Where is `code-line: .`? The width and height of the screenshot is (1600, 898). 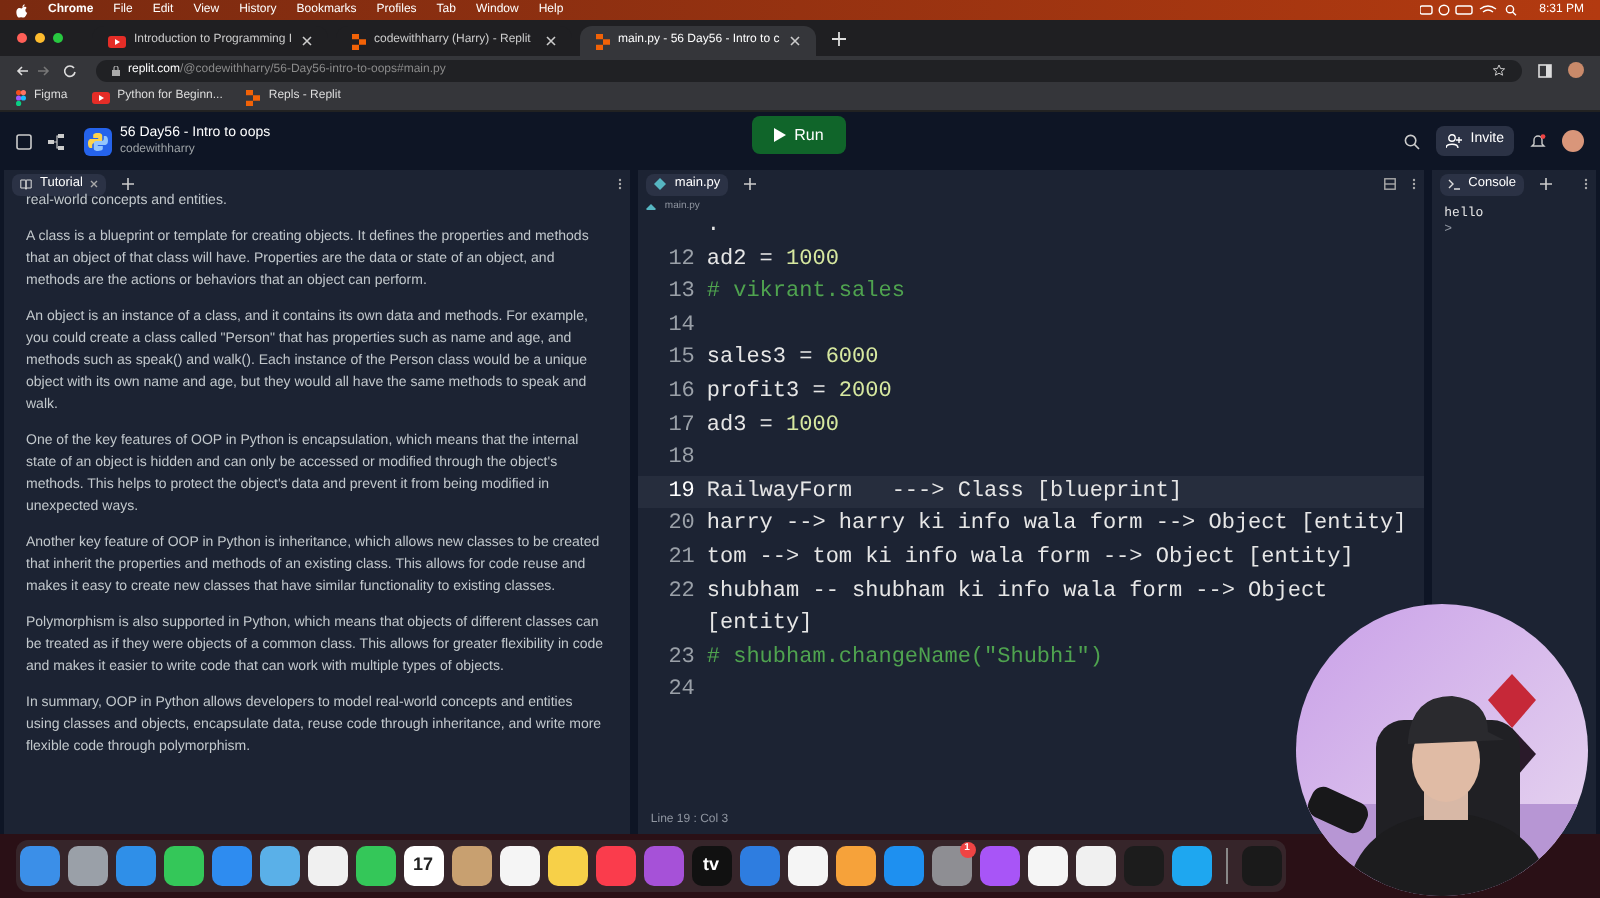
code-line: . is located at coordinates (714, 227).